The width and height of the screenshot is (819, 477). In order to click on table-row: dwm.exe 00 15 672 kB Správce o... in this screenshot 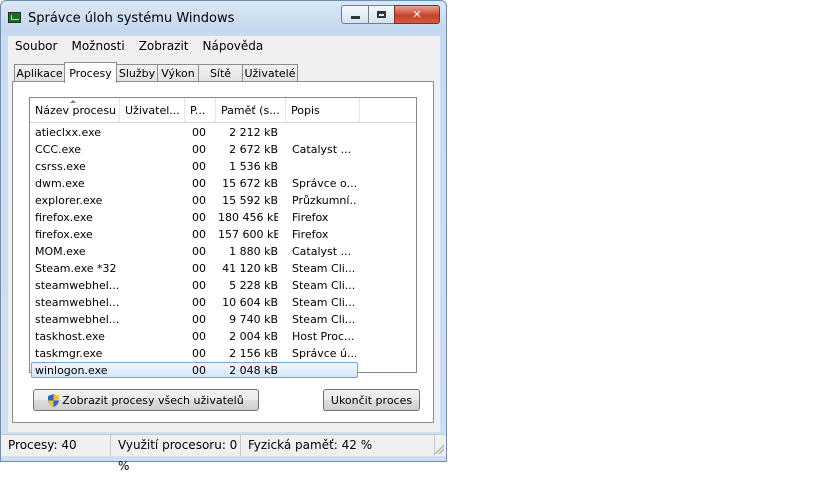, I will do `click(223, 183)`.